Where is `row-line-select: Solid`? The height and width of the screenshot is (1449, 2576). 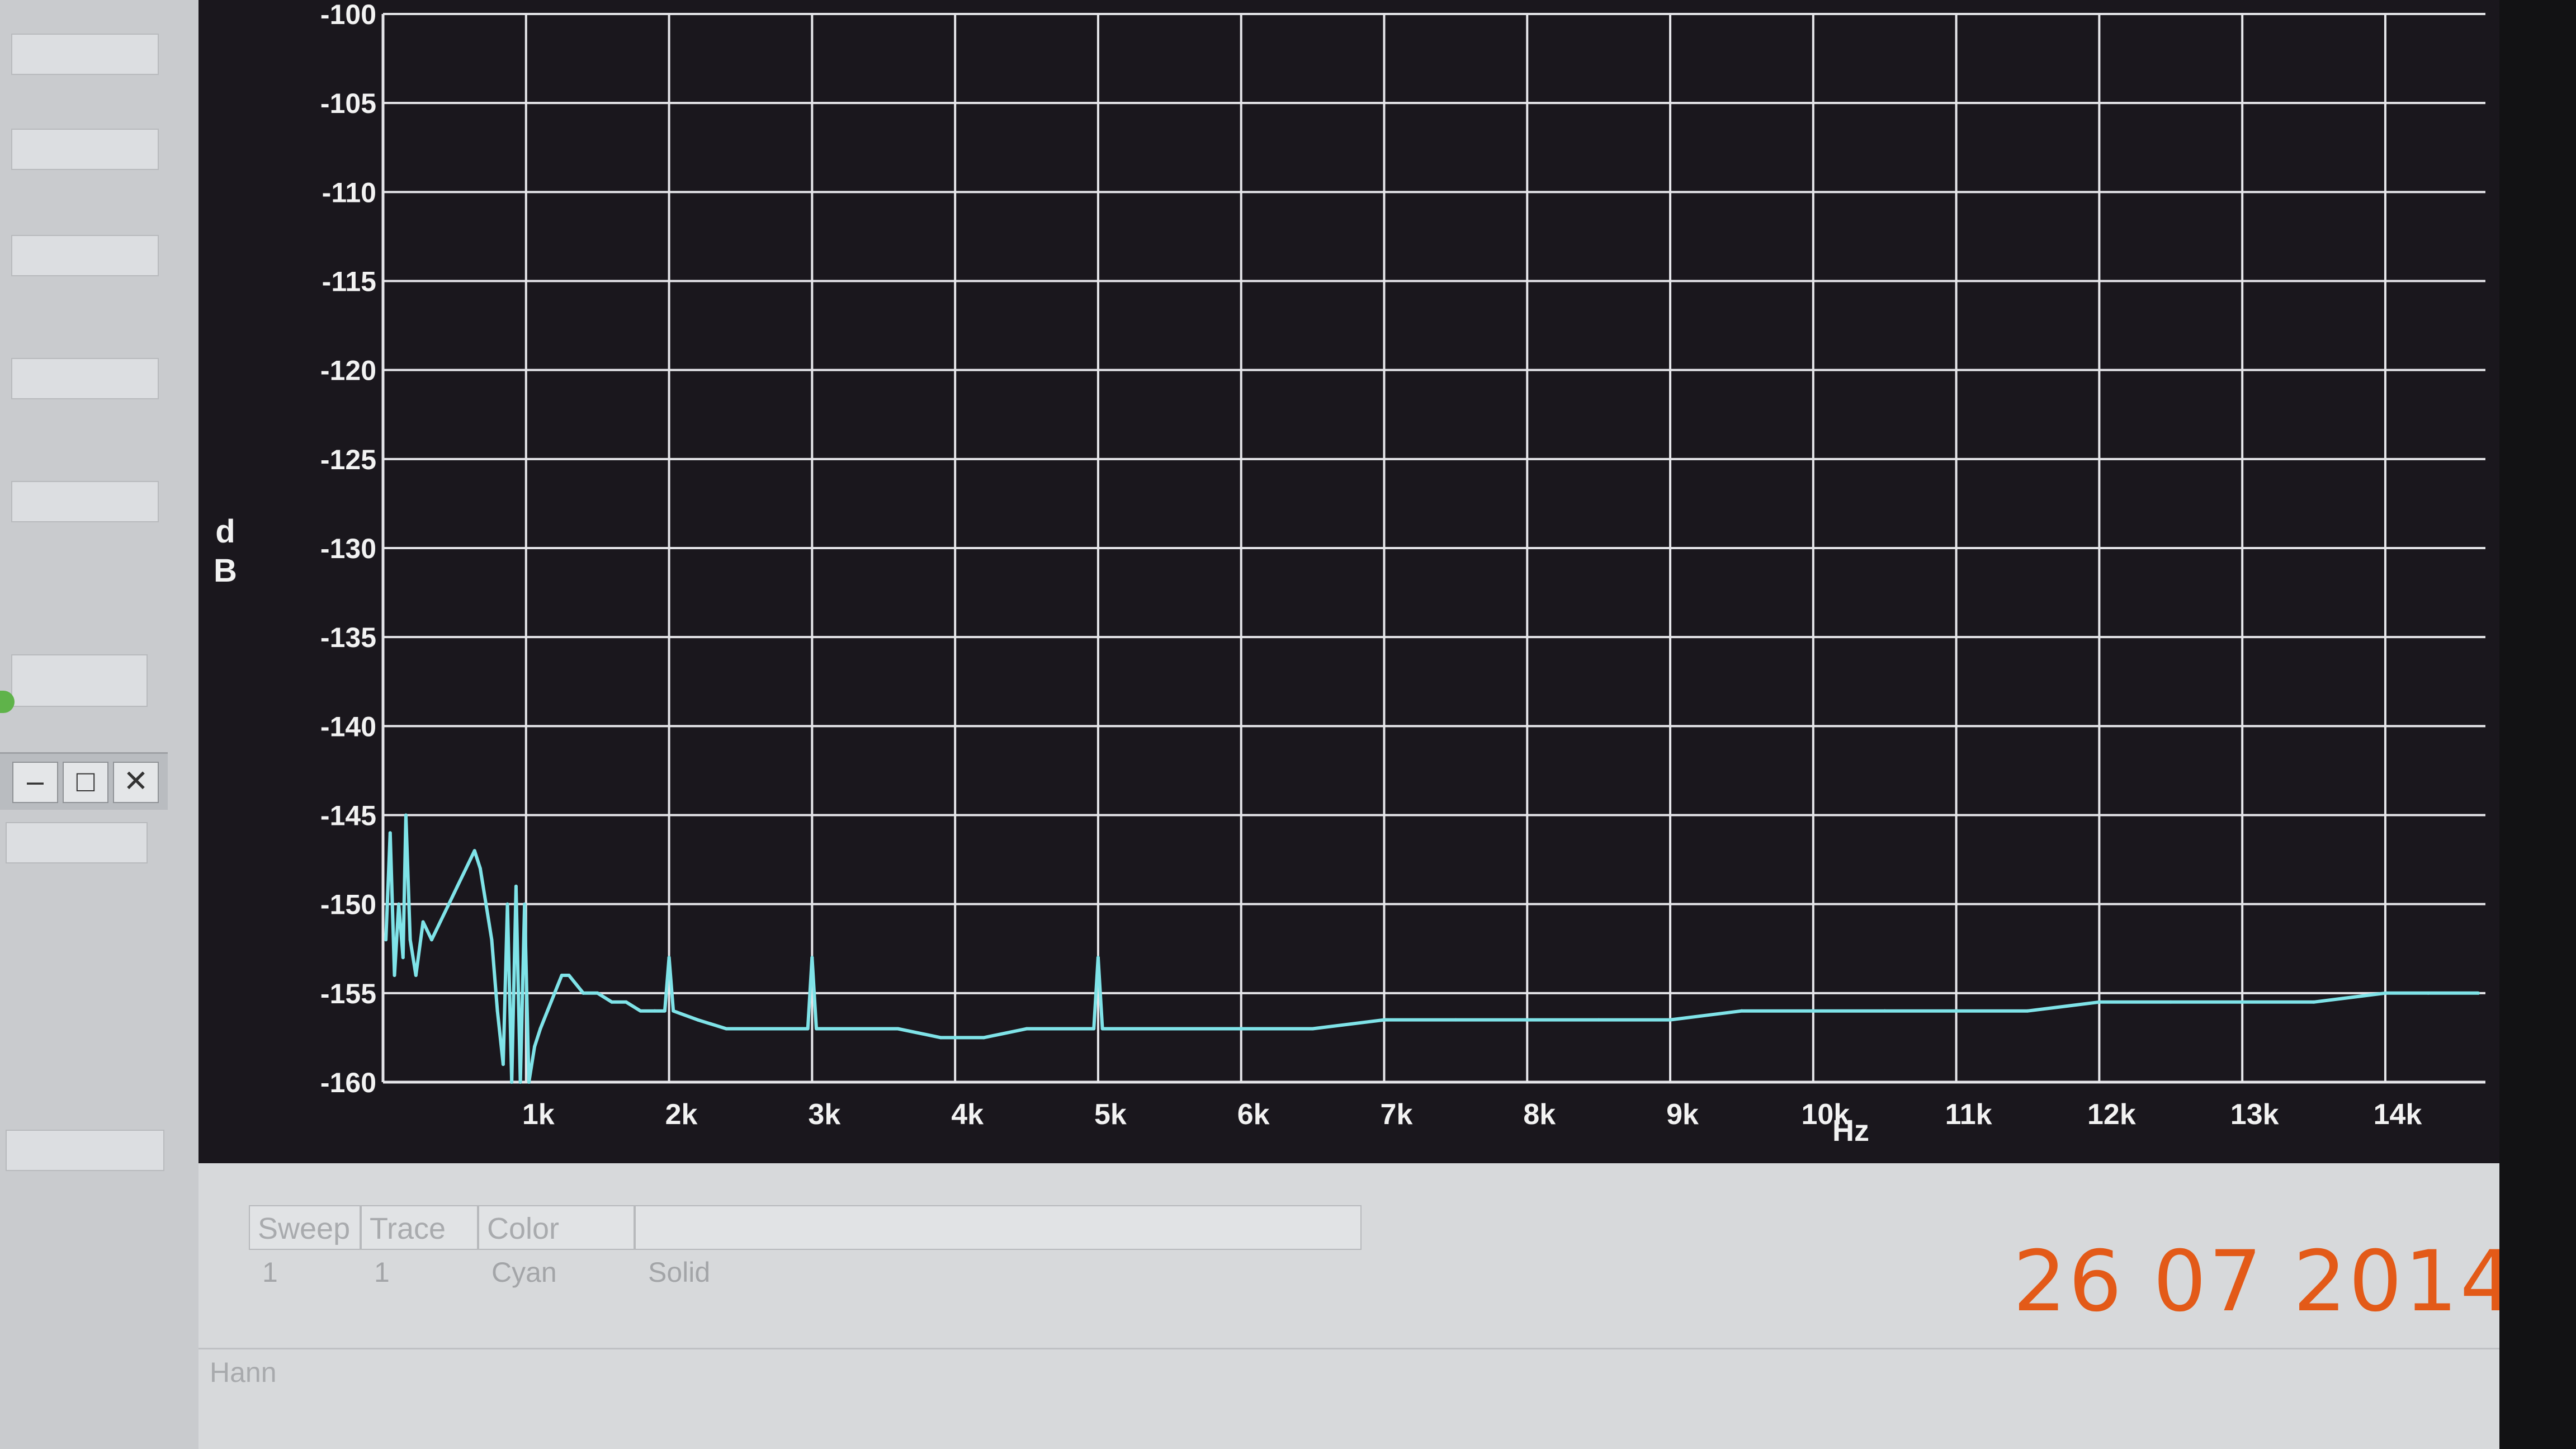 row-line-select: Solid is located at coordinates (707, 1272).